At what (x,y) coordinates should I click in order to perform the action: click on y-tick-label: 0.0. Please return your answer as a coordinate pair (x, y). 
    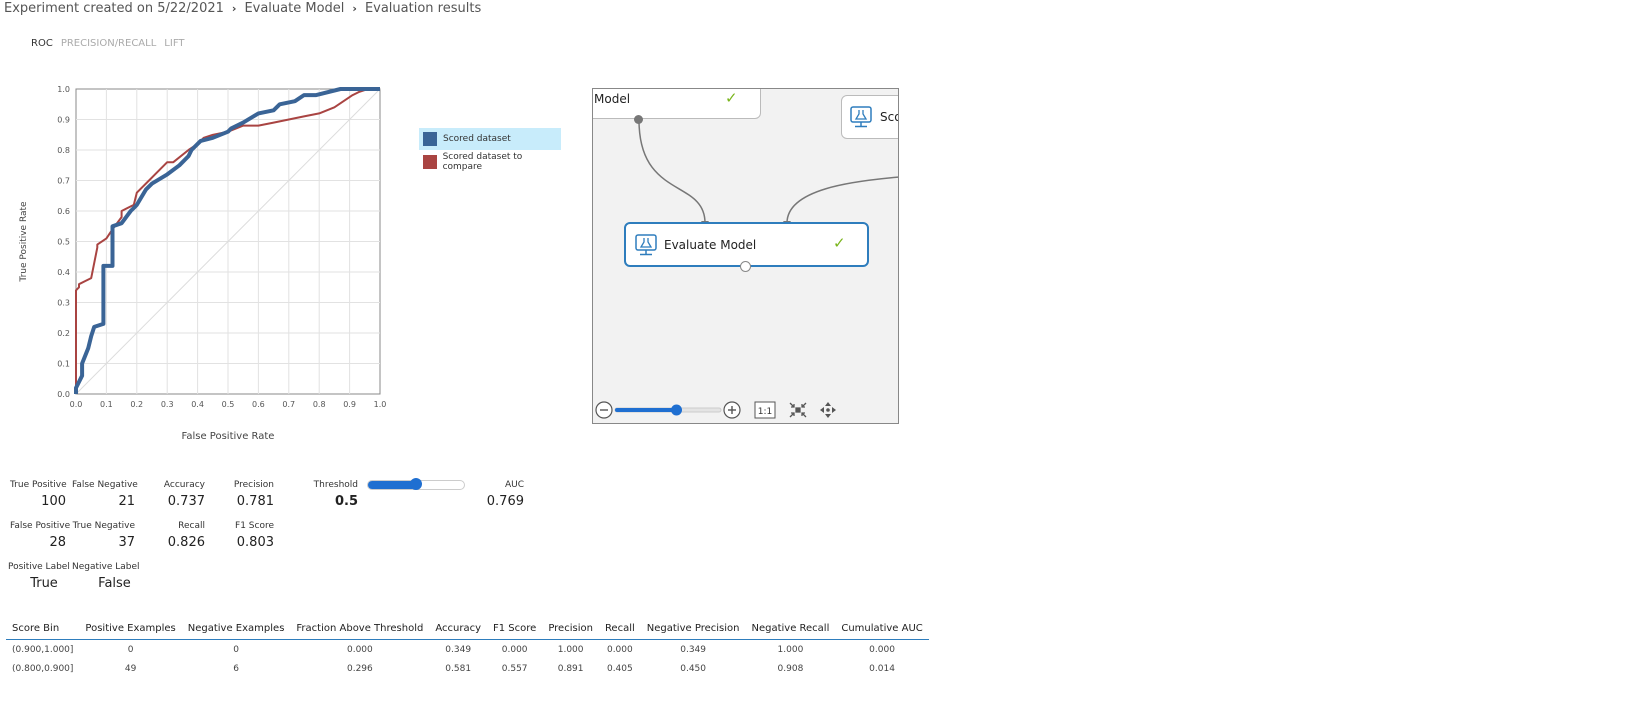
    Looking at the image, I should click on (63, 394).